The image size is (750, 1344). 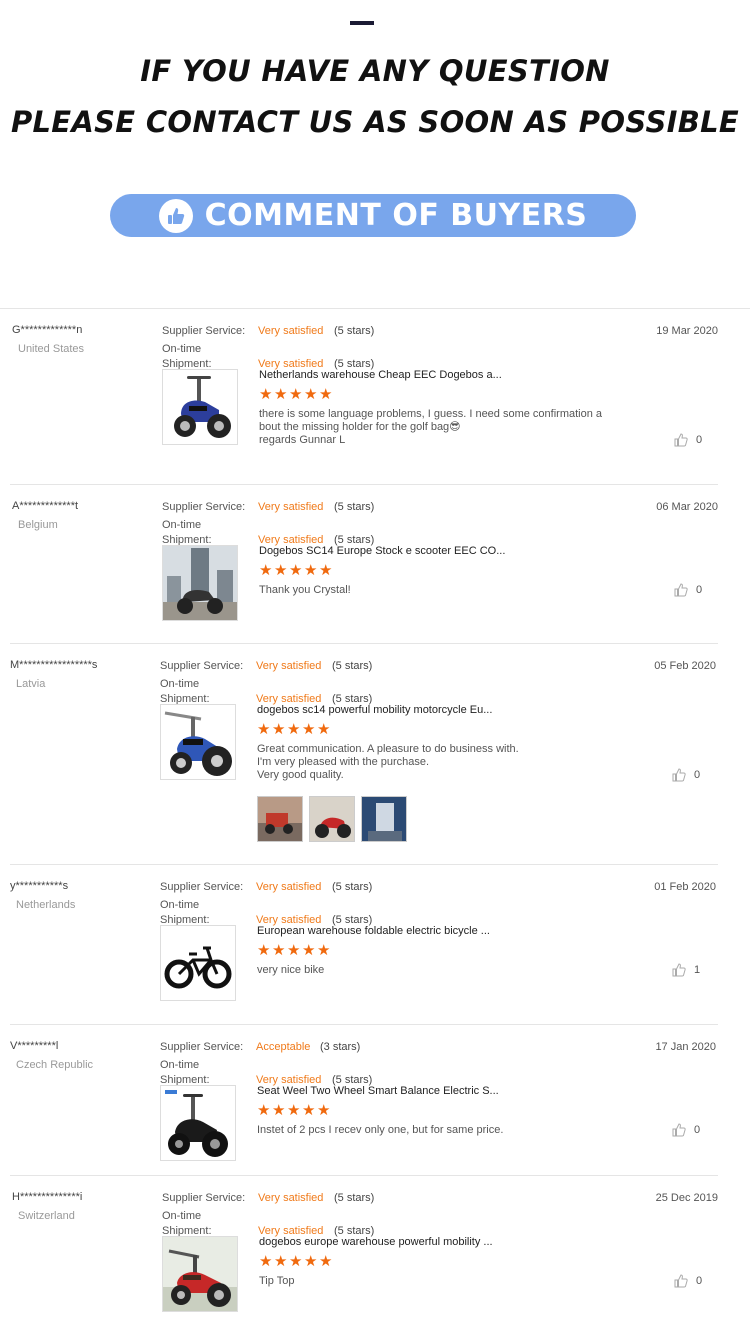 What do you see at coordinates (47, 1197) in the screenshot?
I see `buyer-name: H**************i` at bounding box center [47, 1197].